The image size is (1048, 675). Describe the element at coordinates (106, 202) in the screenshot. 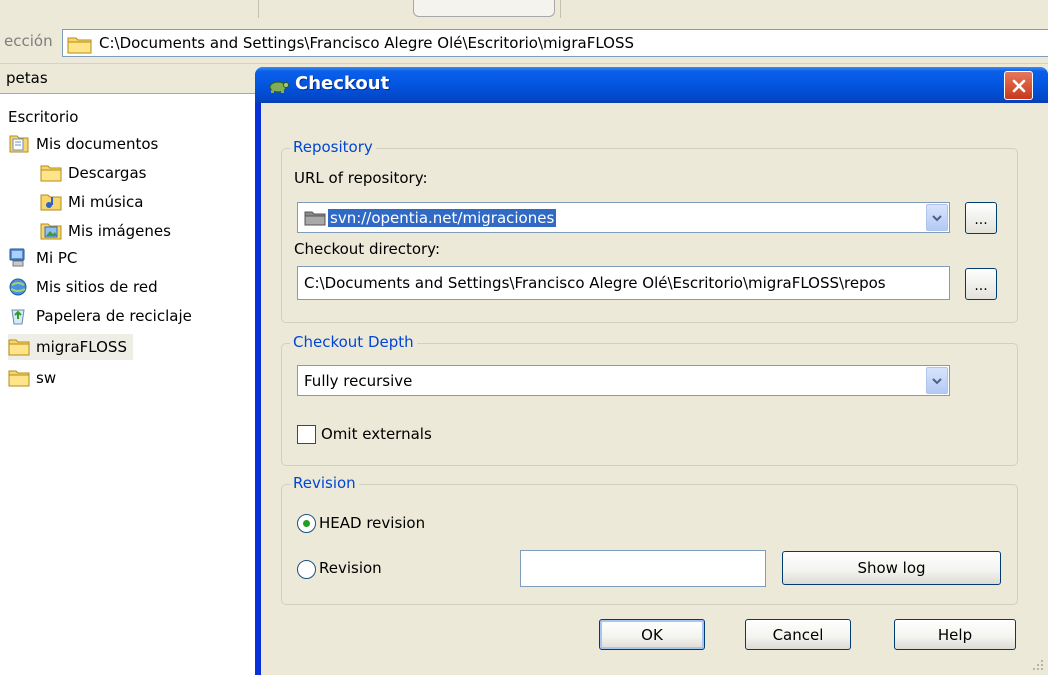

I see `tree-item-label: Mi música` at that location.